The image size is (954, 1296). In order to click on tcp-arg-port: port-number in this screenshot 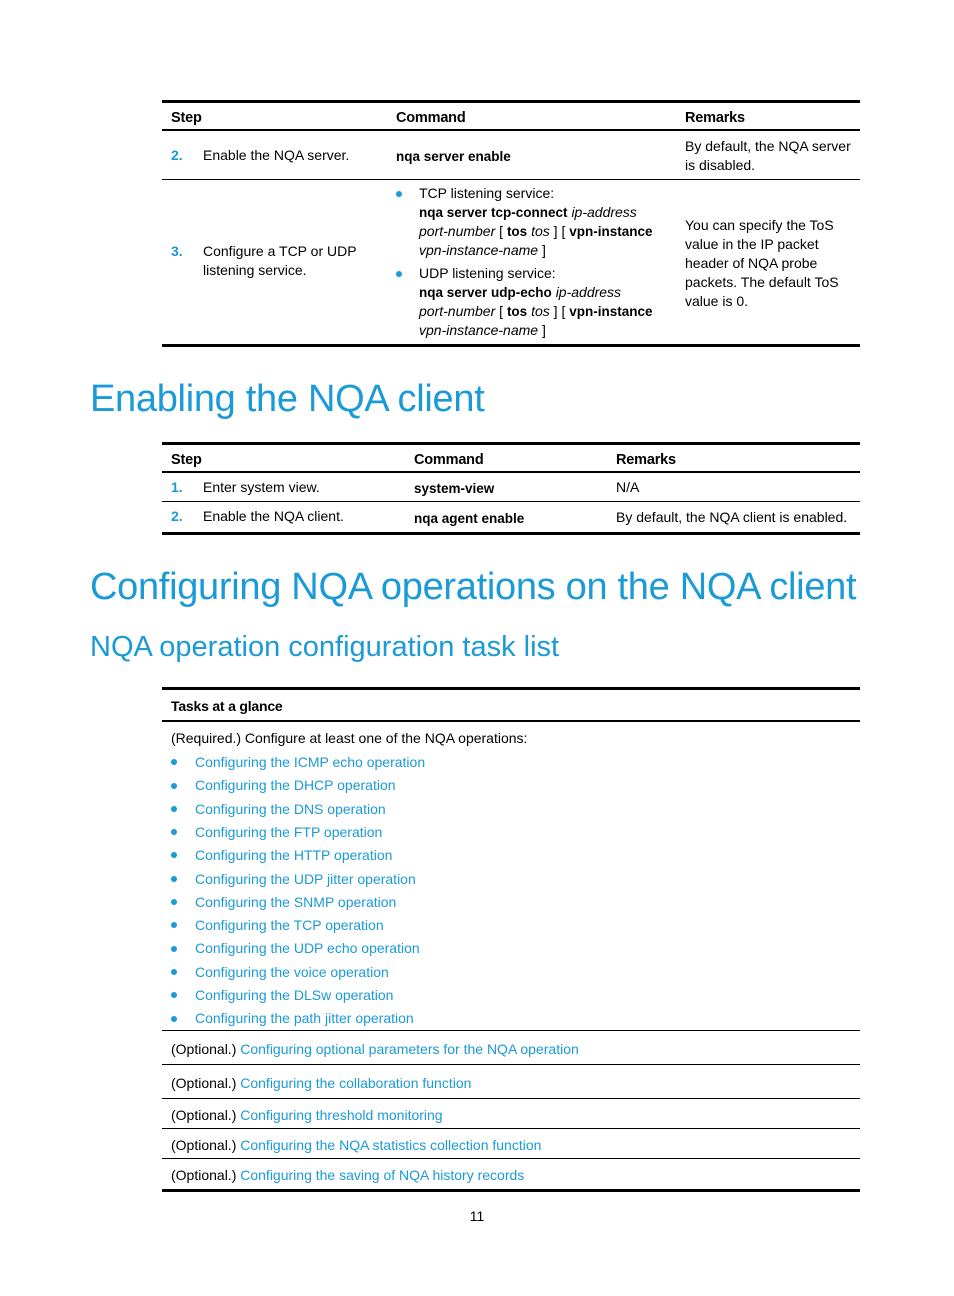, I will do `click(457, 231)`.